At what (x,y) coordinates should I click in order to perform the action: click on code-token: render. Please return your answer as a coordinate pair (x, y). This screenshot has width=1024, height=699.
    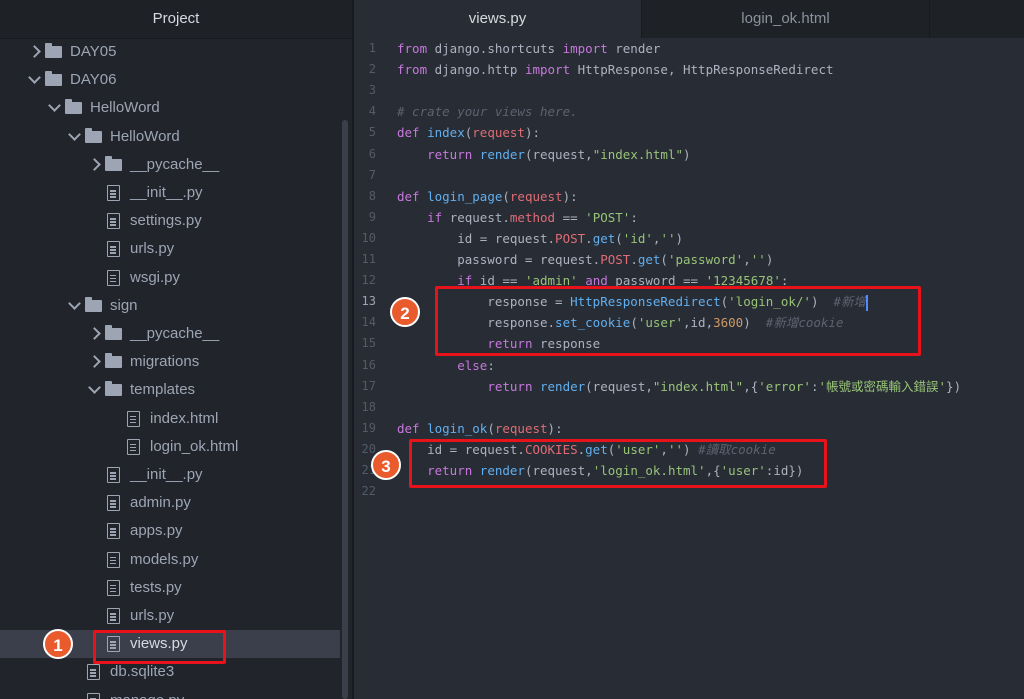
    Looking at the image, I should click on (502, 154).